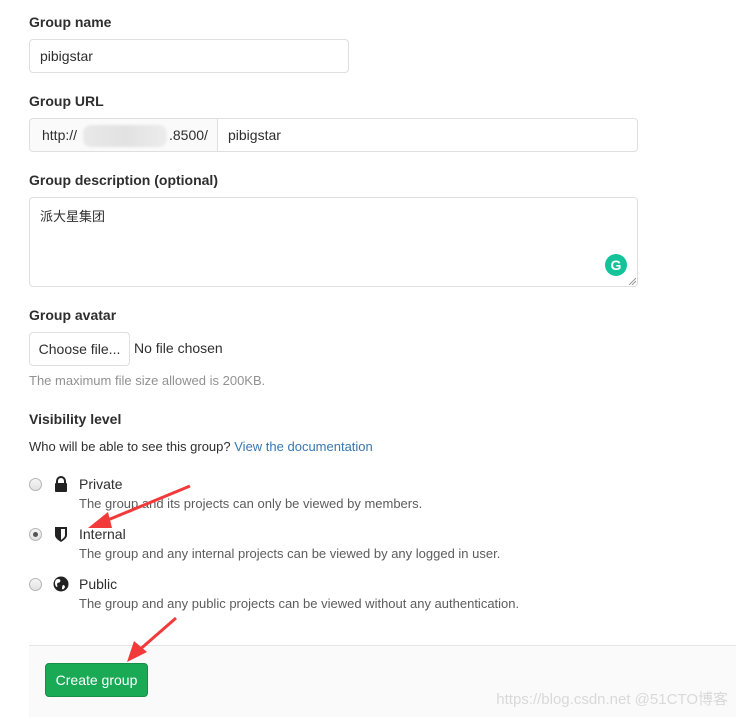  Describe the element at coordinates (189, 56) in the screenshot. I see `group-name-input: pibigstar` at that location.